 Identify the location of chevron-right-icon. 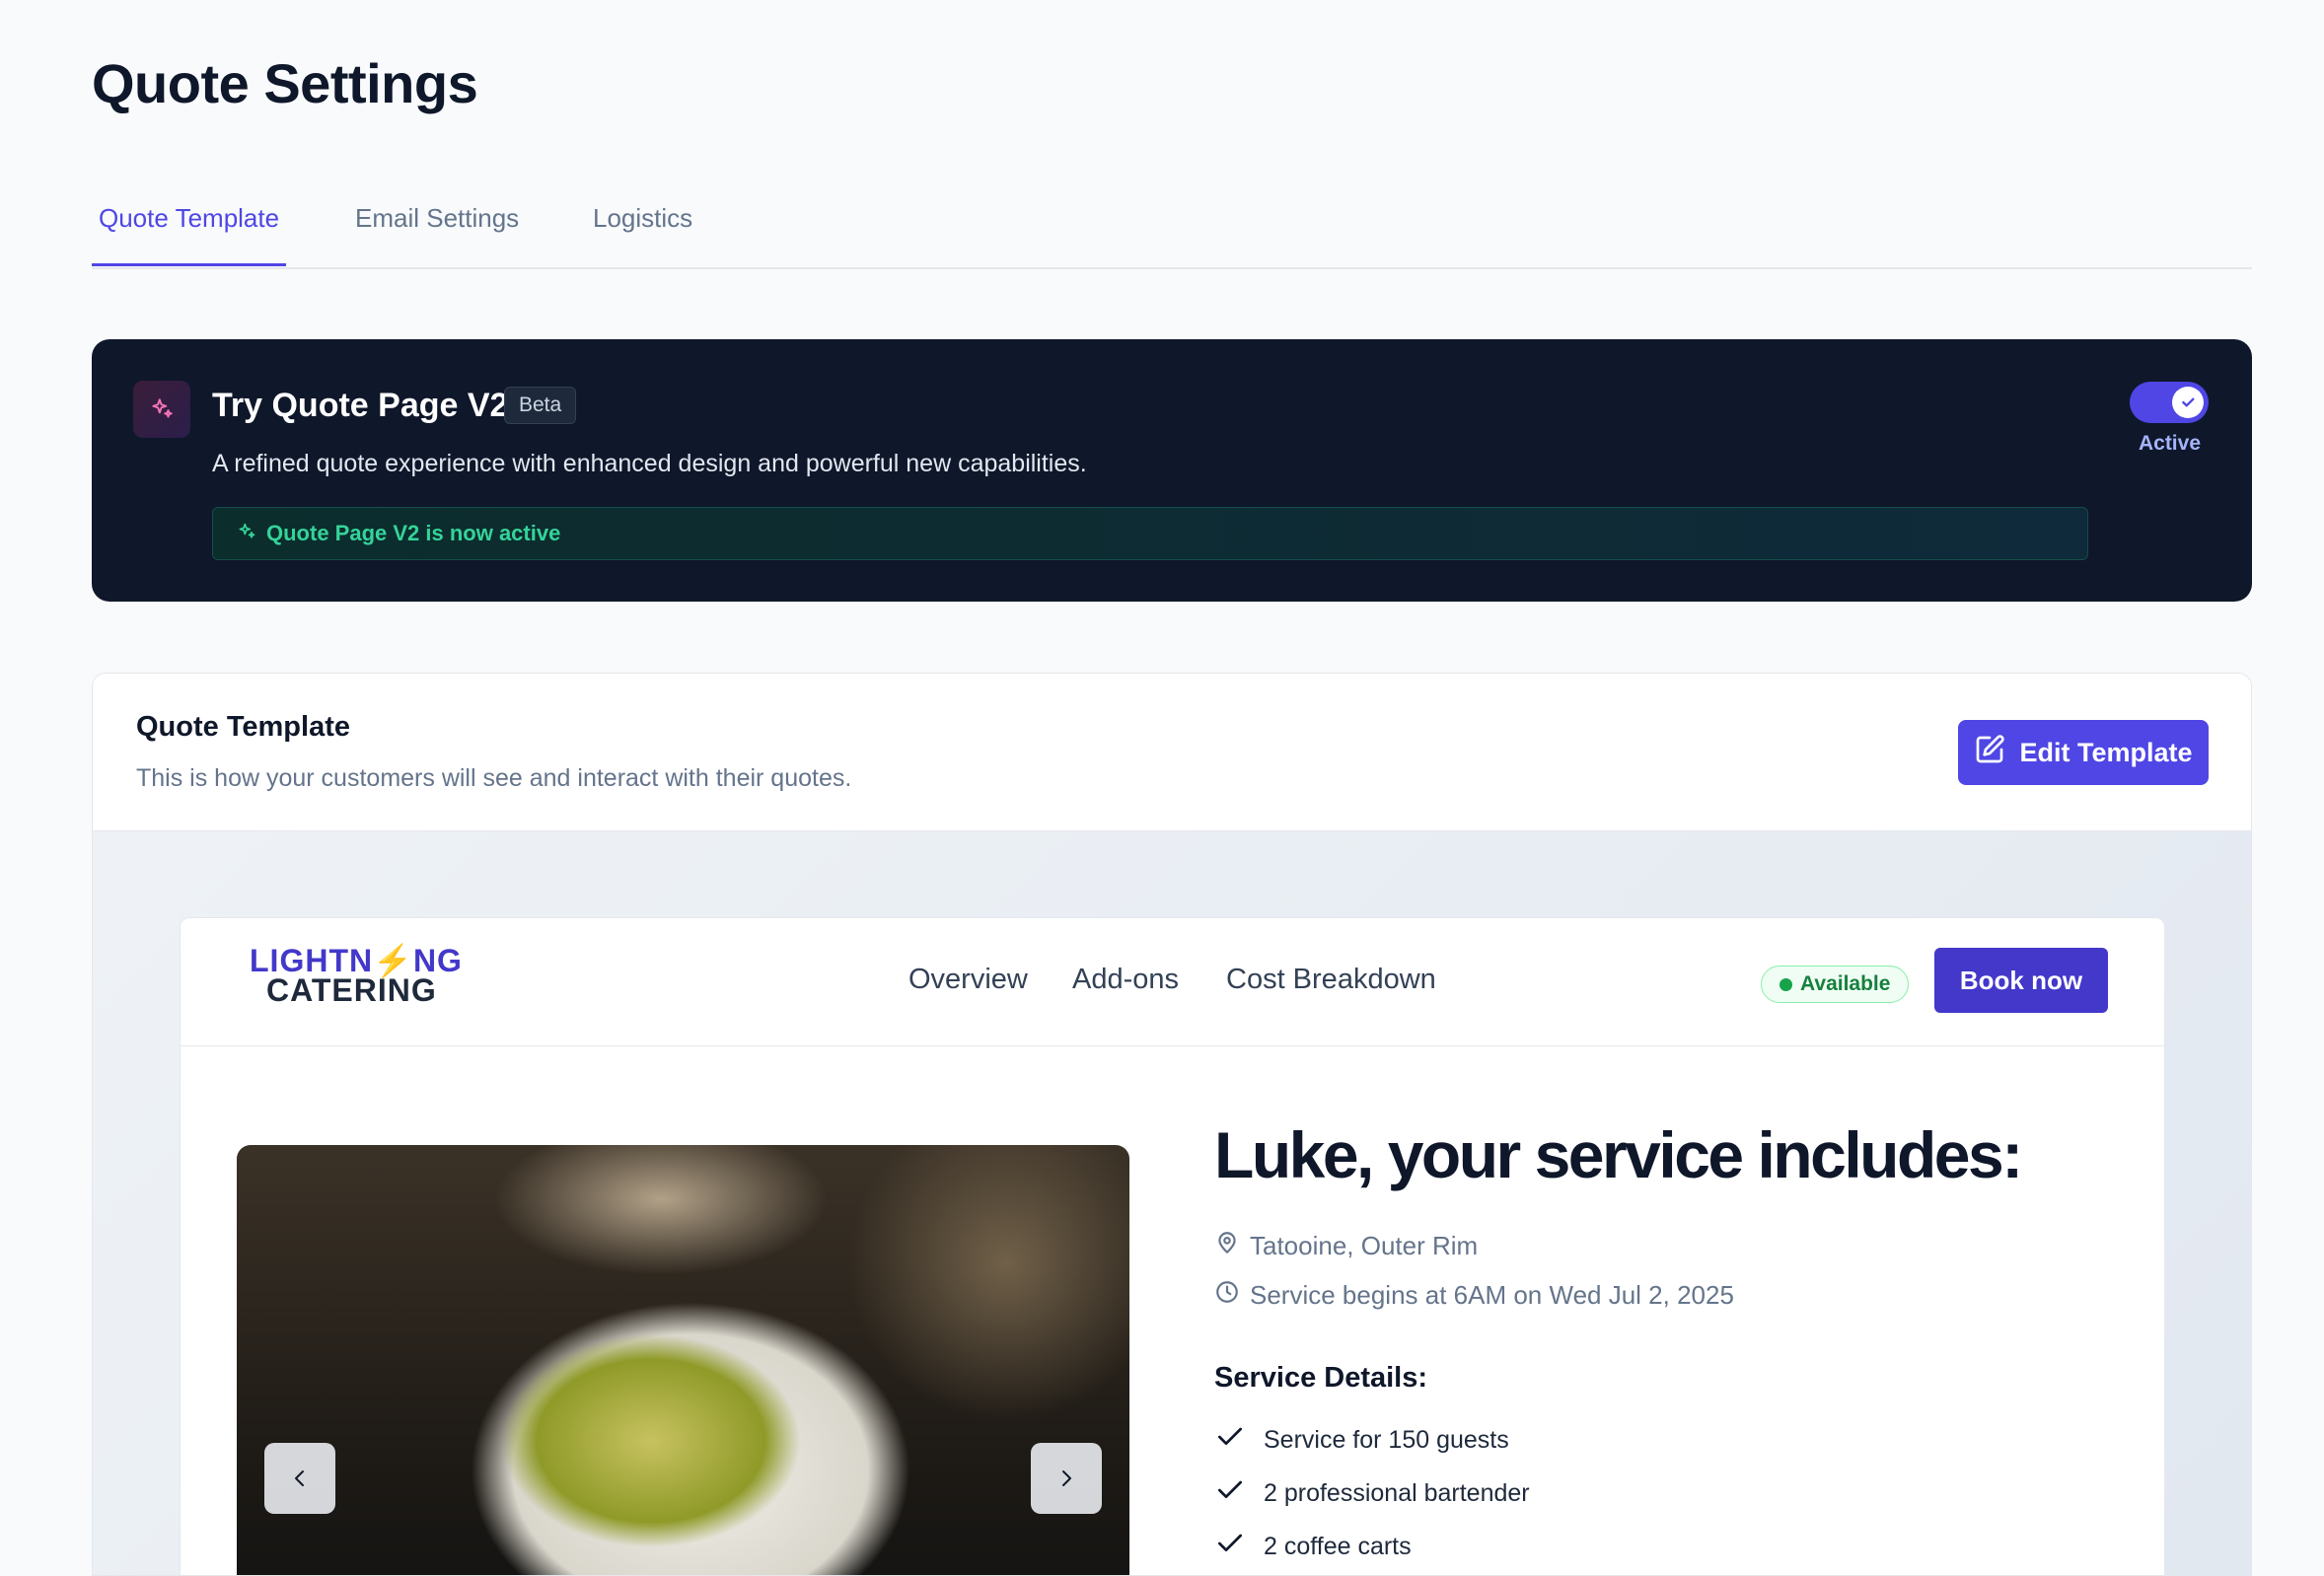
(1066, 1478).